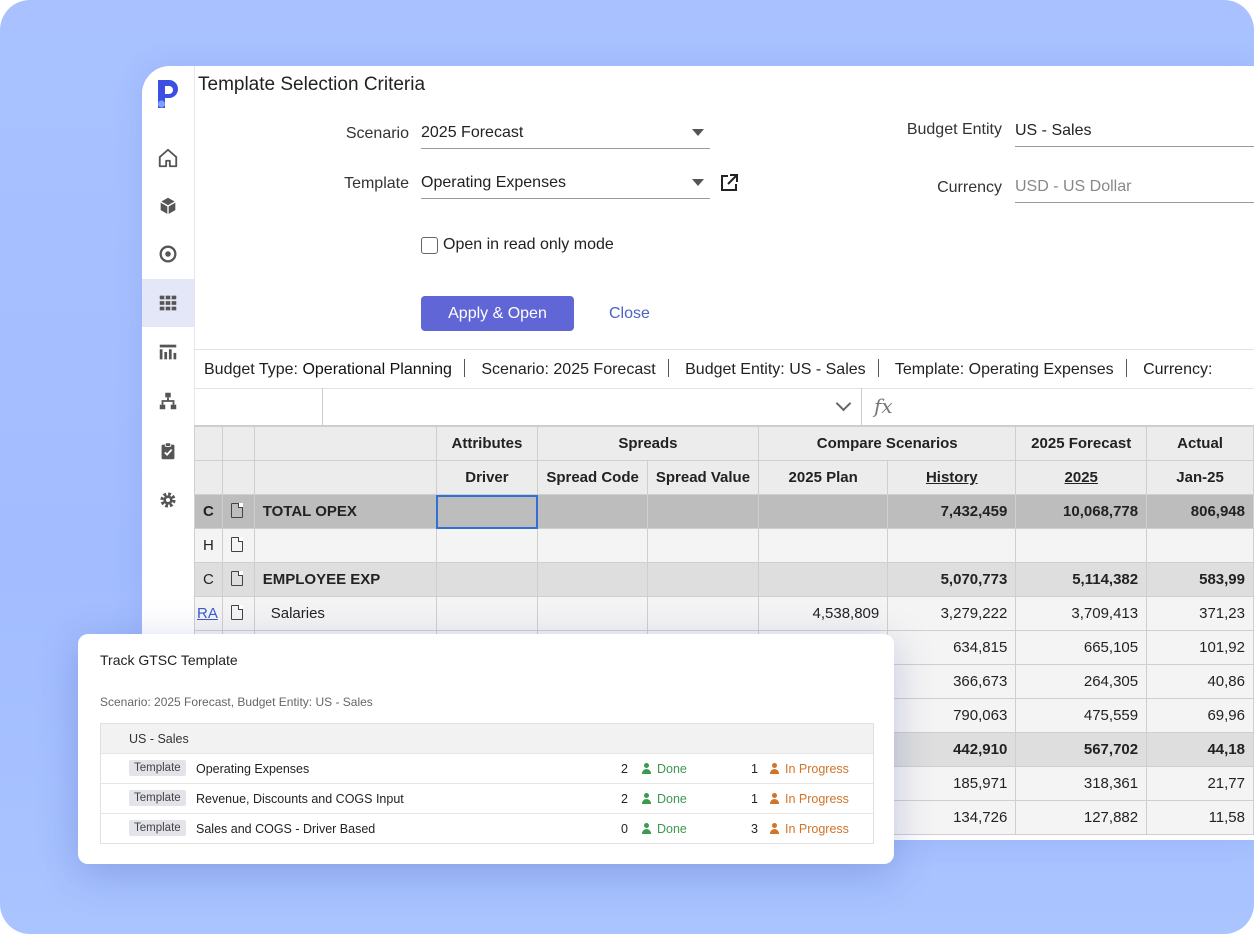  I want to click on header-spreads: Spreads, so click(648, 443).